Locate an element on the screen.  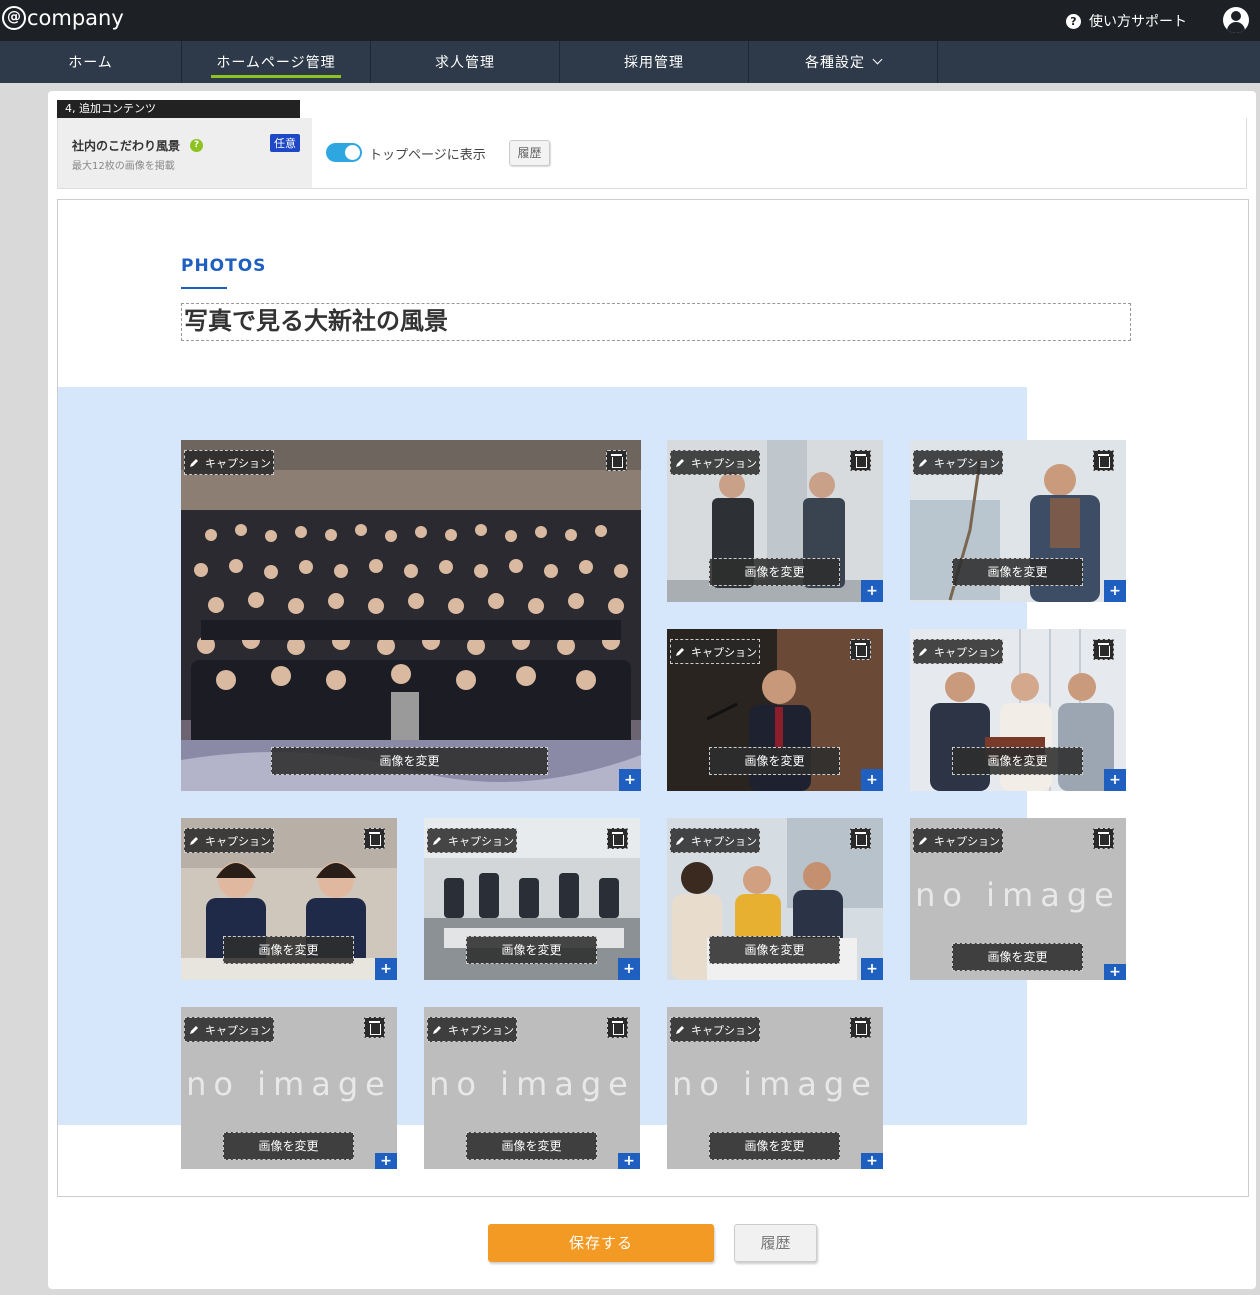
logo-text: company is located at coordinates (75, 18).